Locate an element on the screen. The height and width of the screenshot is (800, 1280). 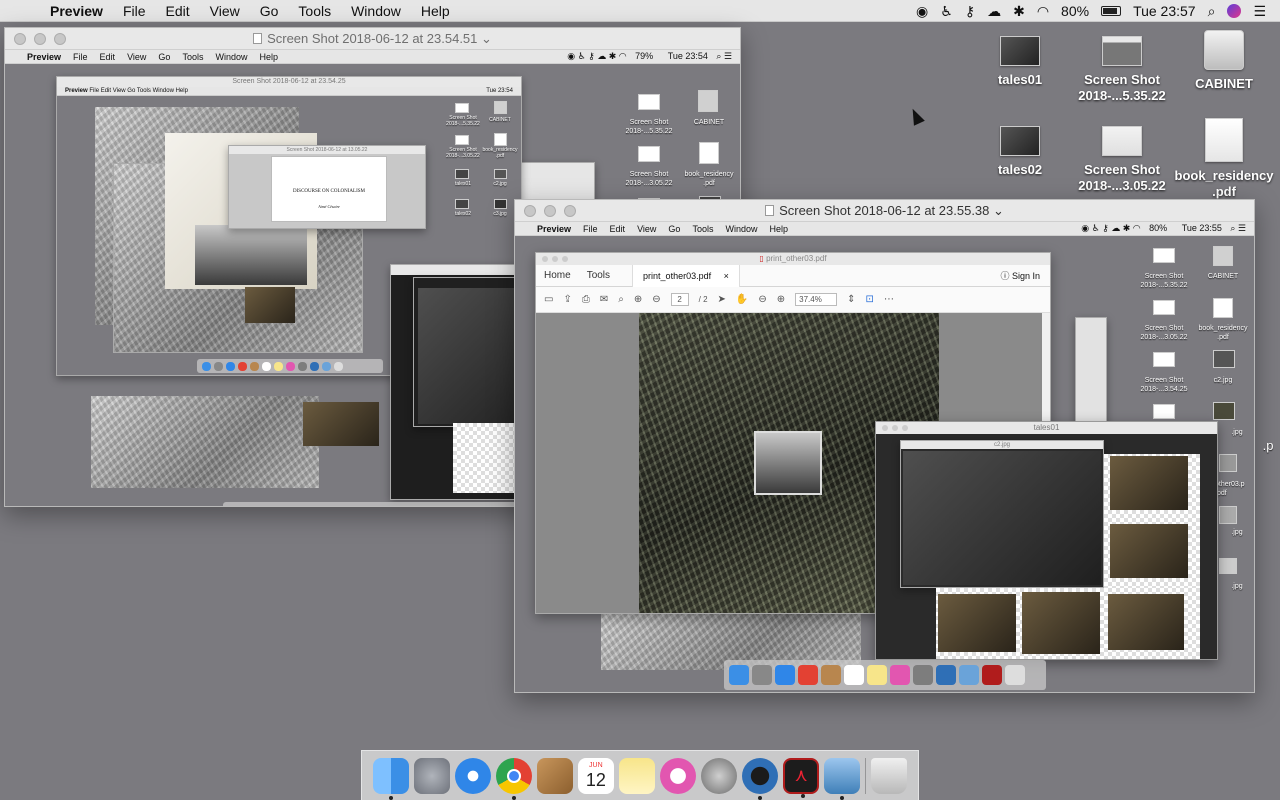
menu-view: View is located at coordinates (225, 11).